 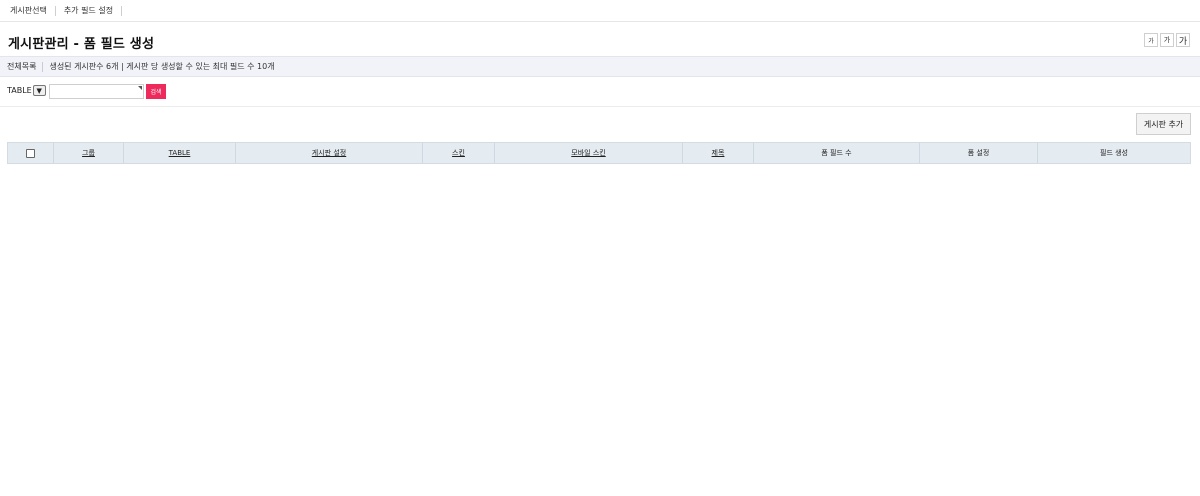 What do you see at coordinates (156, 91) in the screenshot?
I see `search-button: 검색` at bounding box center [156, 91].